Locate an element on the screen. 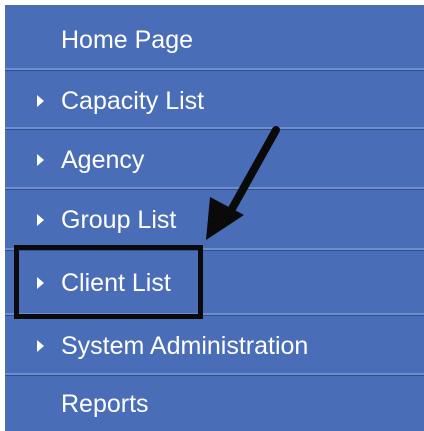 This screenshot has width=424, height=431. menu-item-label: Reports is located at coordinates (105, 404).